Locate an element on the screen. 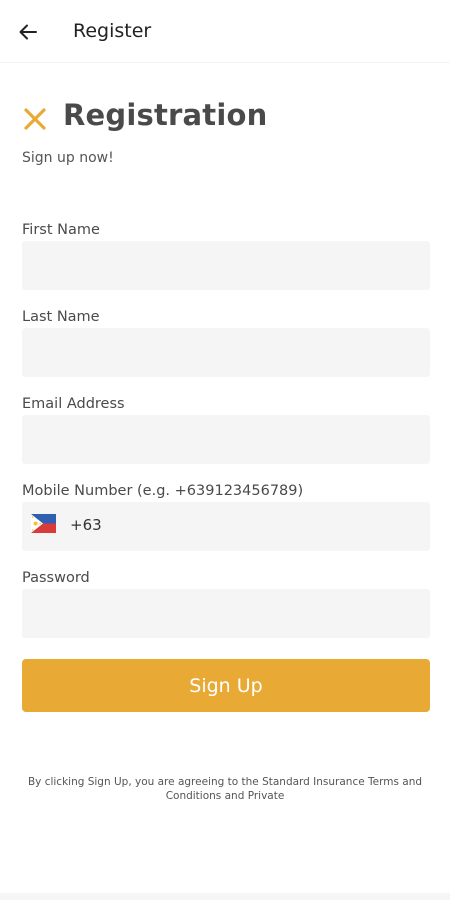  registration-subtitle: Sign up now! is located at coordinates (68, 158).